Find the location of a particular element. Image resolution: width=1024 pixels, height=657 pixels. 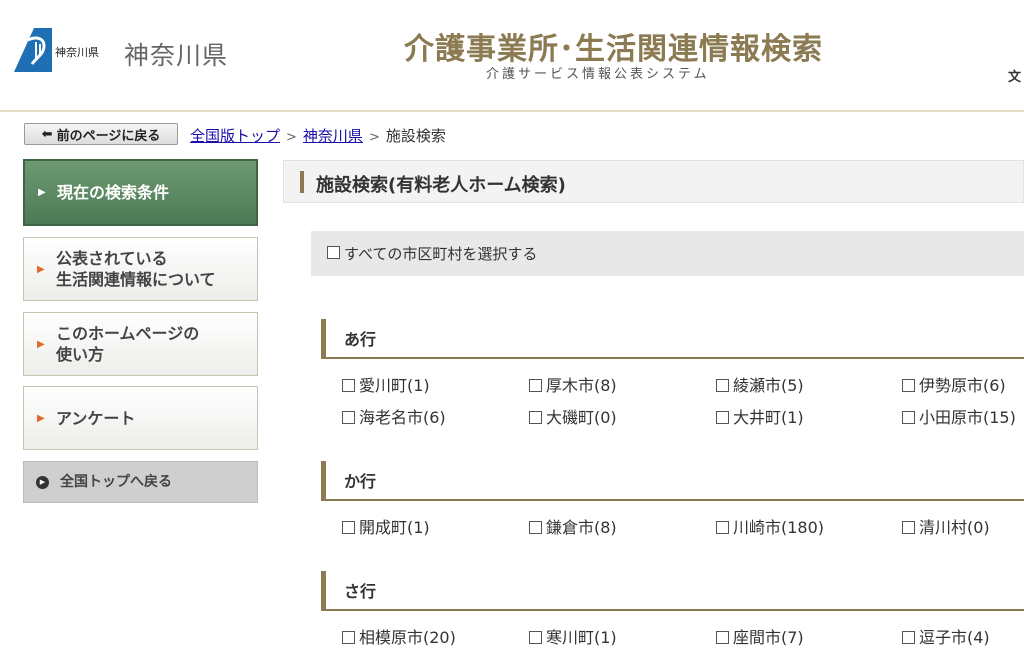

breadcrumb-bar: ⬅ 前のページに戻る 全国版トップ > 神奈川県 > 施設検索 is located at coordinates (512, 134).